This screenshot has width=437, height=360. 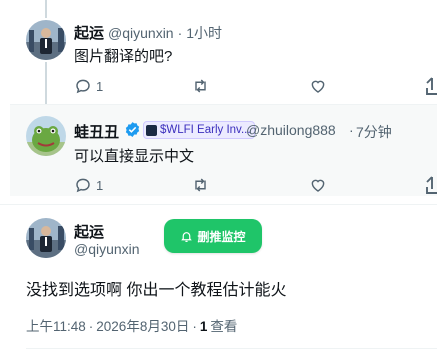 I want to click on verified-icon, so click(x=132, y=132).